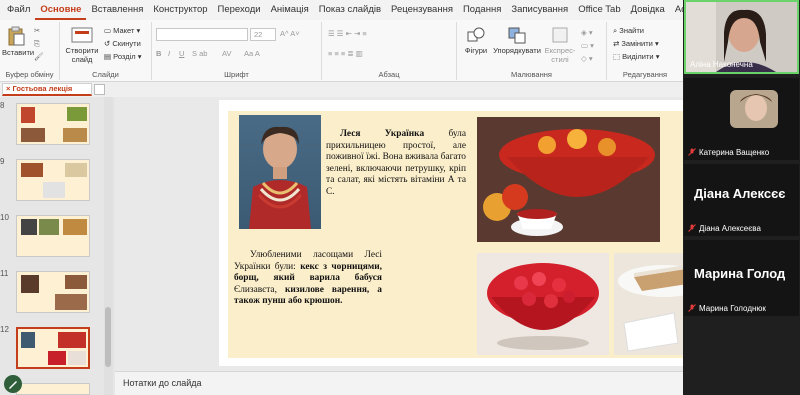  What do you see at coordinates (636, 56) in the screenshot?
I see `select-button: ⬚ Виділити ▾` at bounding box center [636, 56].